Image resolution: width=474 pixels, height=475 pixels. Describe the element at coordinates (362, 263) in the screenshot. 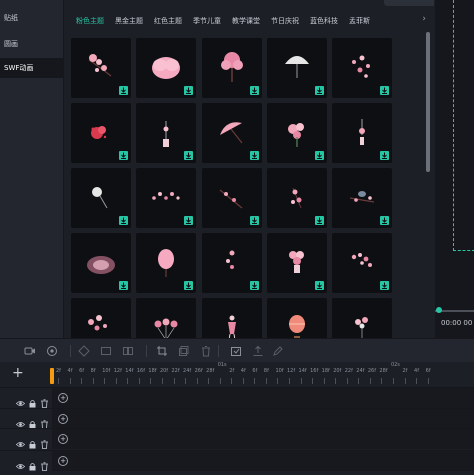

I see `asset-tile-blossom-cluster` at that location.